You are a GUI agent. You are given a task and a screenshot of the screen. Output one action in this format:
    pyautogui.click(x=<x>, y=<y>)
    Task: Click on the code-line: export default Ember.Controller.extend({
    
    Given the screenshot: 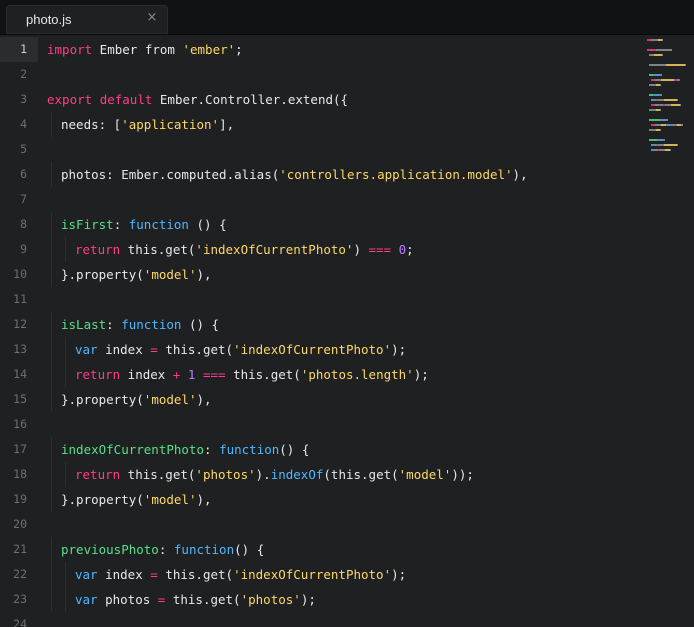 What is the action you would take?
    pyautogui.click(x=197, y=99)
    